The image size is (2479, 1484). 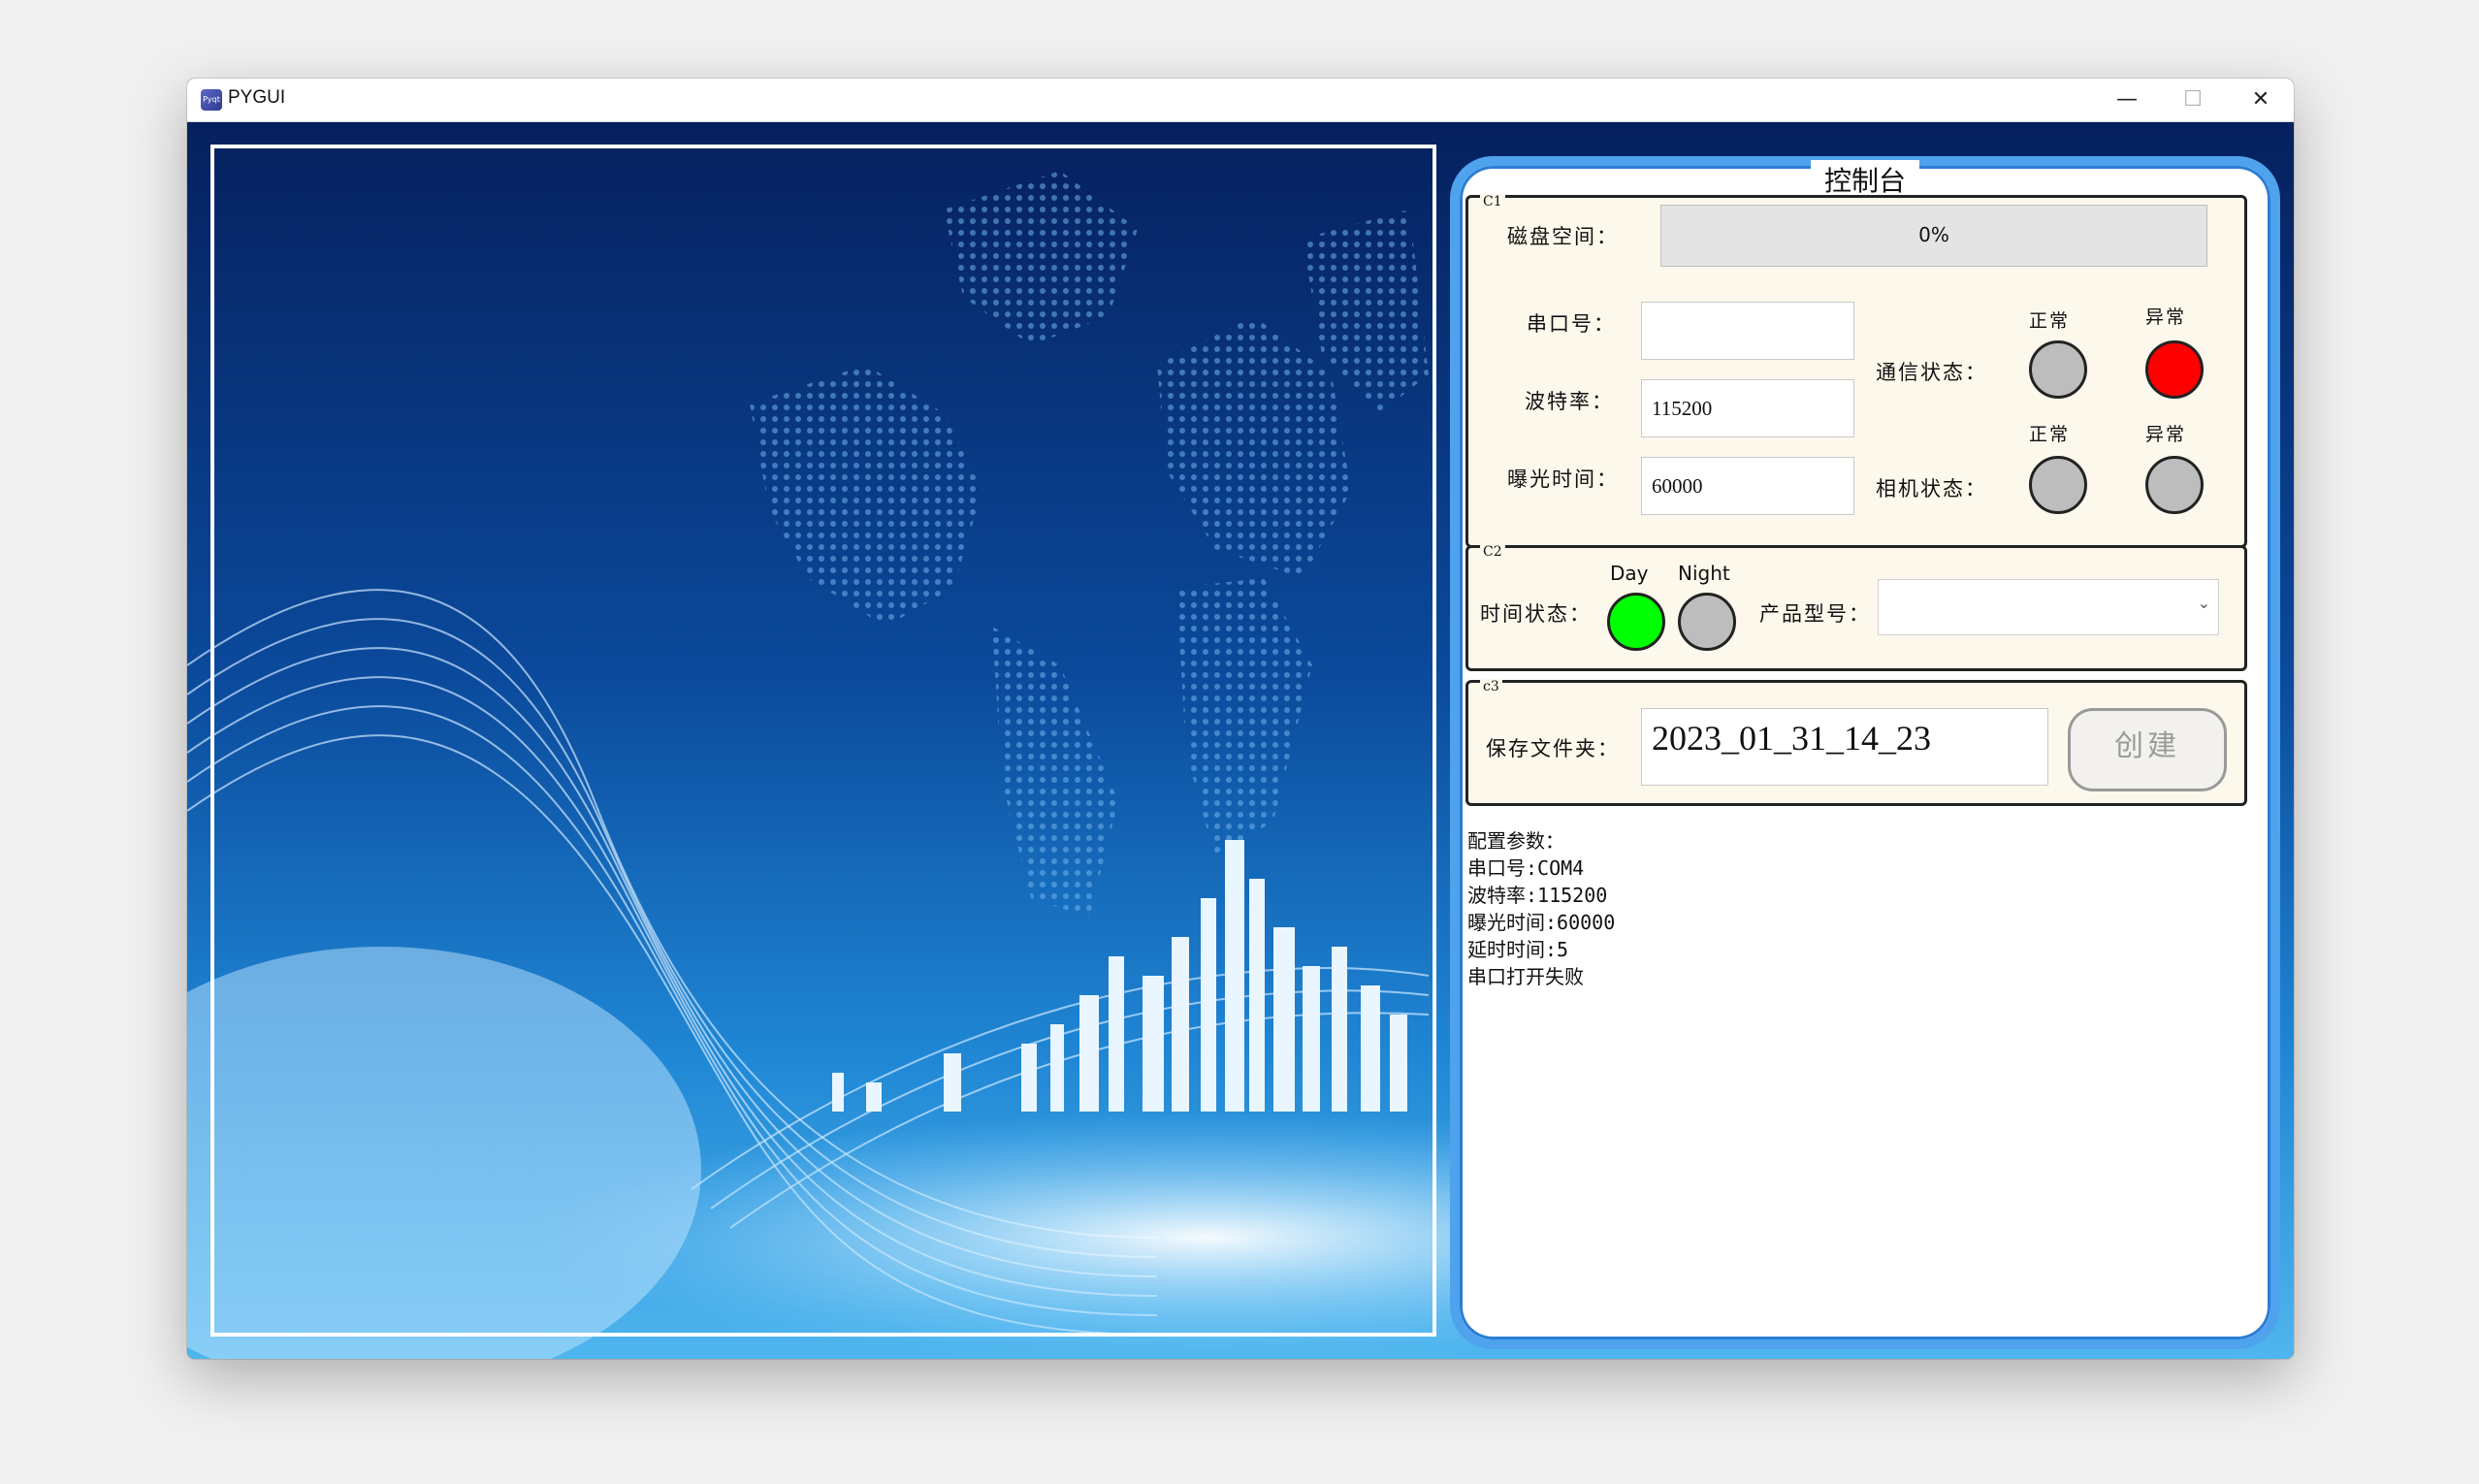 I want to click on group-c1-label: C1, so click(x=1492, y=202).